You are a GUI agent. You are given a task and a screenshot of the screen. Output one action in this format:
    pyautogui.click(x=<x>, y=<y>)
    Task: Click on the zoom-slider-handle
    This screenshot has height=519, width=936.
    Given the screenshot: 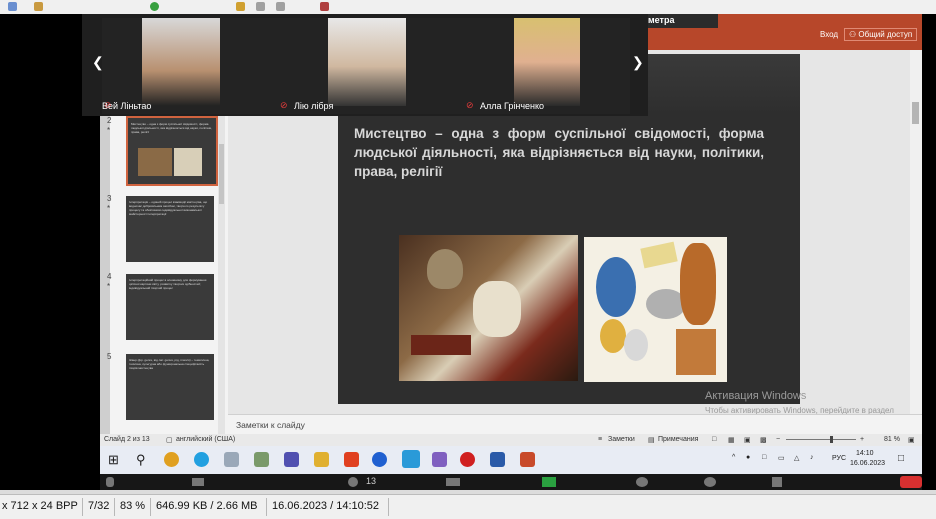 What is the action you would take?
    pyautogui.click(x=831, y=439)
    